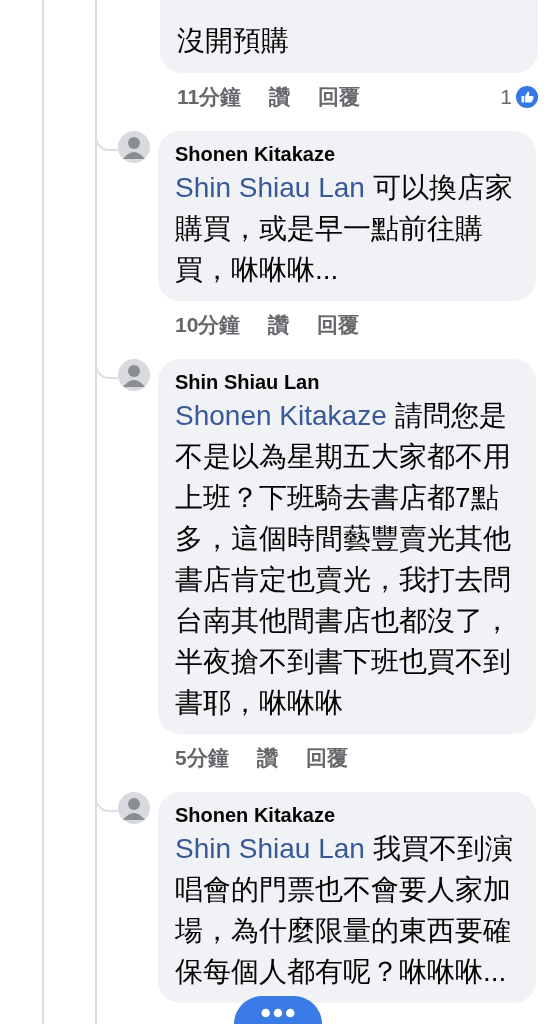 Image resolution: width=555 pixels, height=1024 pixels. What do you see at coordinates (202, 758) in the screenshot?
I see `timestamp: 5分鐘` at bounding box center [202, 758].